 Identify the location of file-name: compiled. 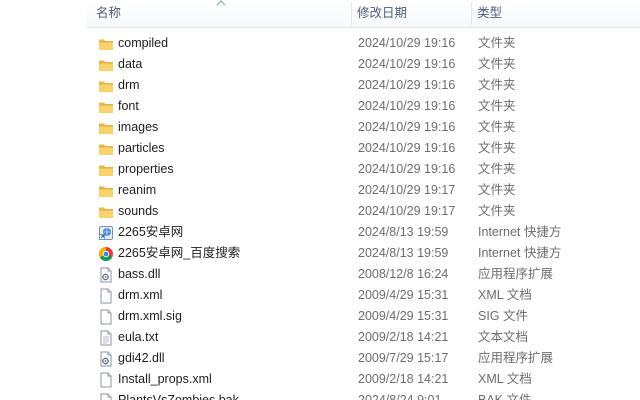
(143, 43).